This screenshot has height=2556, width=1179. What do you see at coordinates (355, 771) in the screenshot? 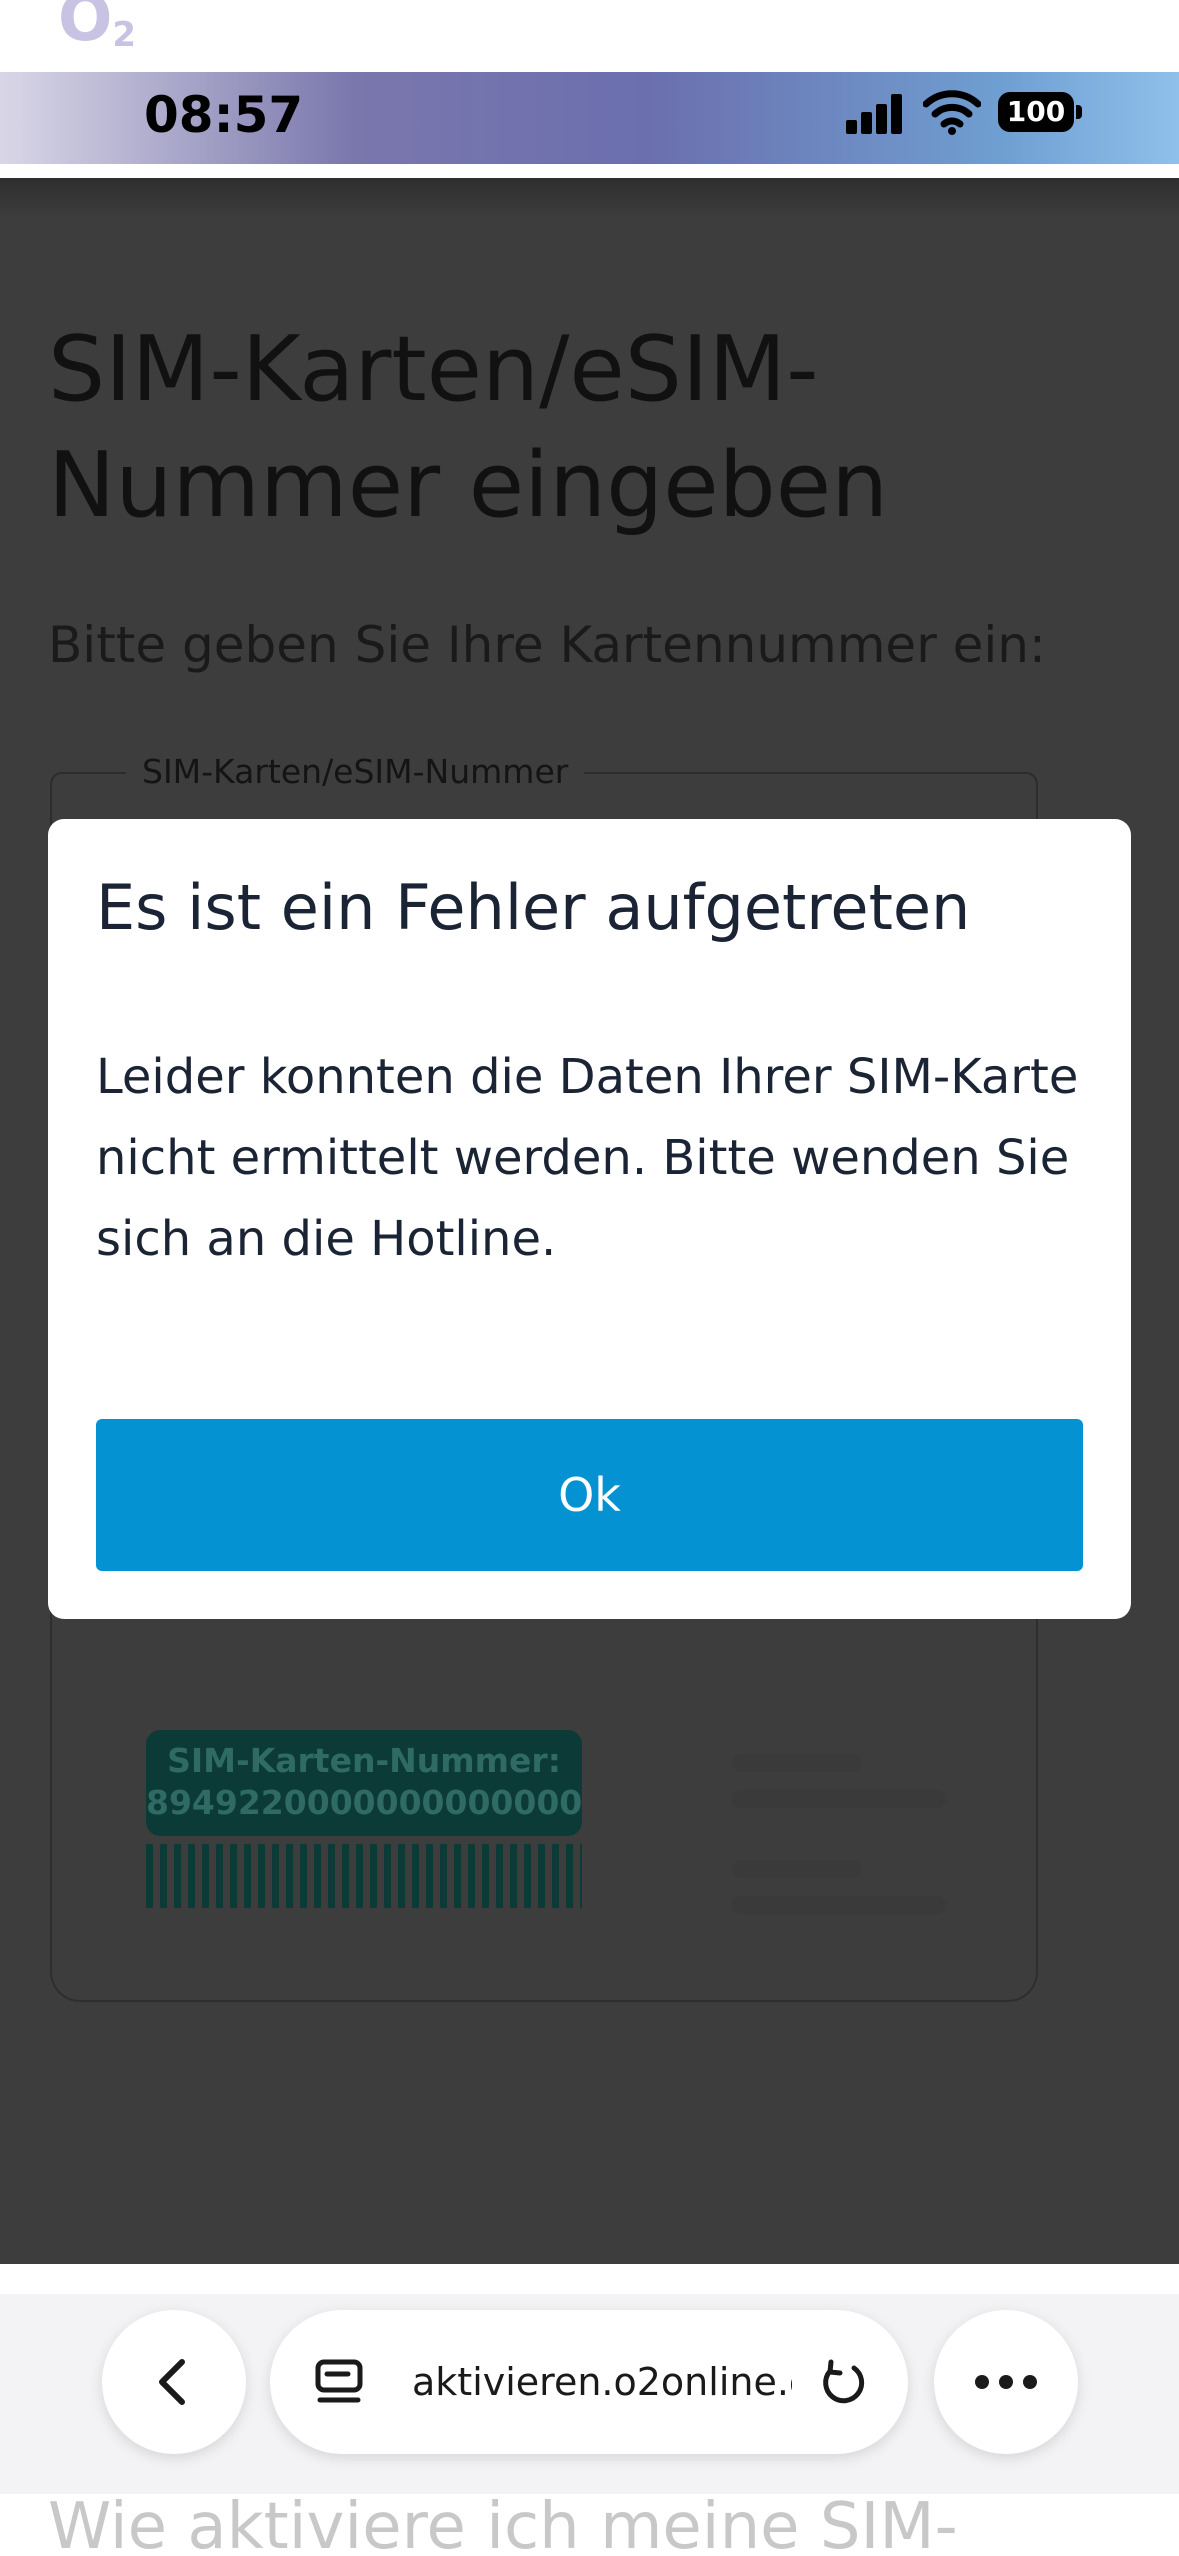
I see `sim-number-field-label: SIM-Karten/eSIM-Nummer` at bounding box center [355, 771].